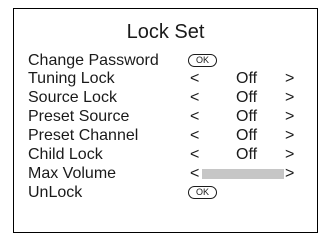  What do you see at coordinates (247, 135) in the screenshot?
I see `preset-channel-value: Off` at bounding box center [247, 135].